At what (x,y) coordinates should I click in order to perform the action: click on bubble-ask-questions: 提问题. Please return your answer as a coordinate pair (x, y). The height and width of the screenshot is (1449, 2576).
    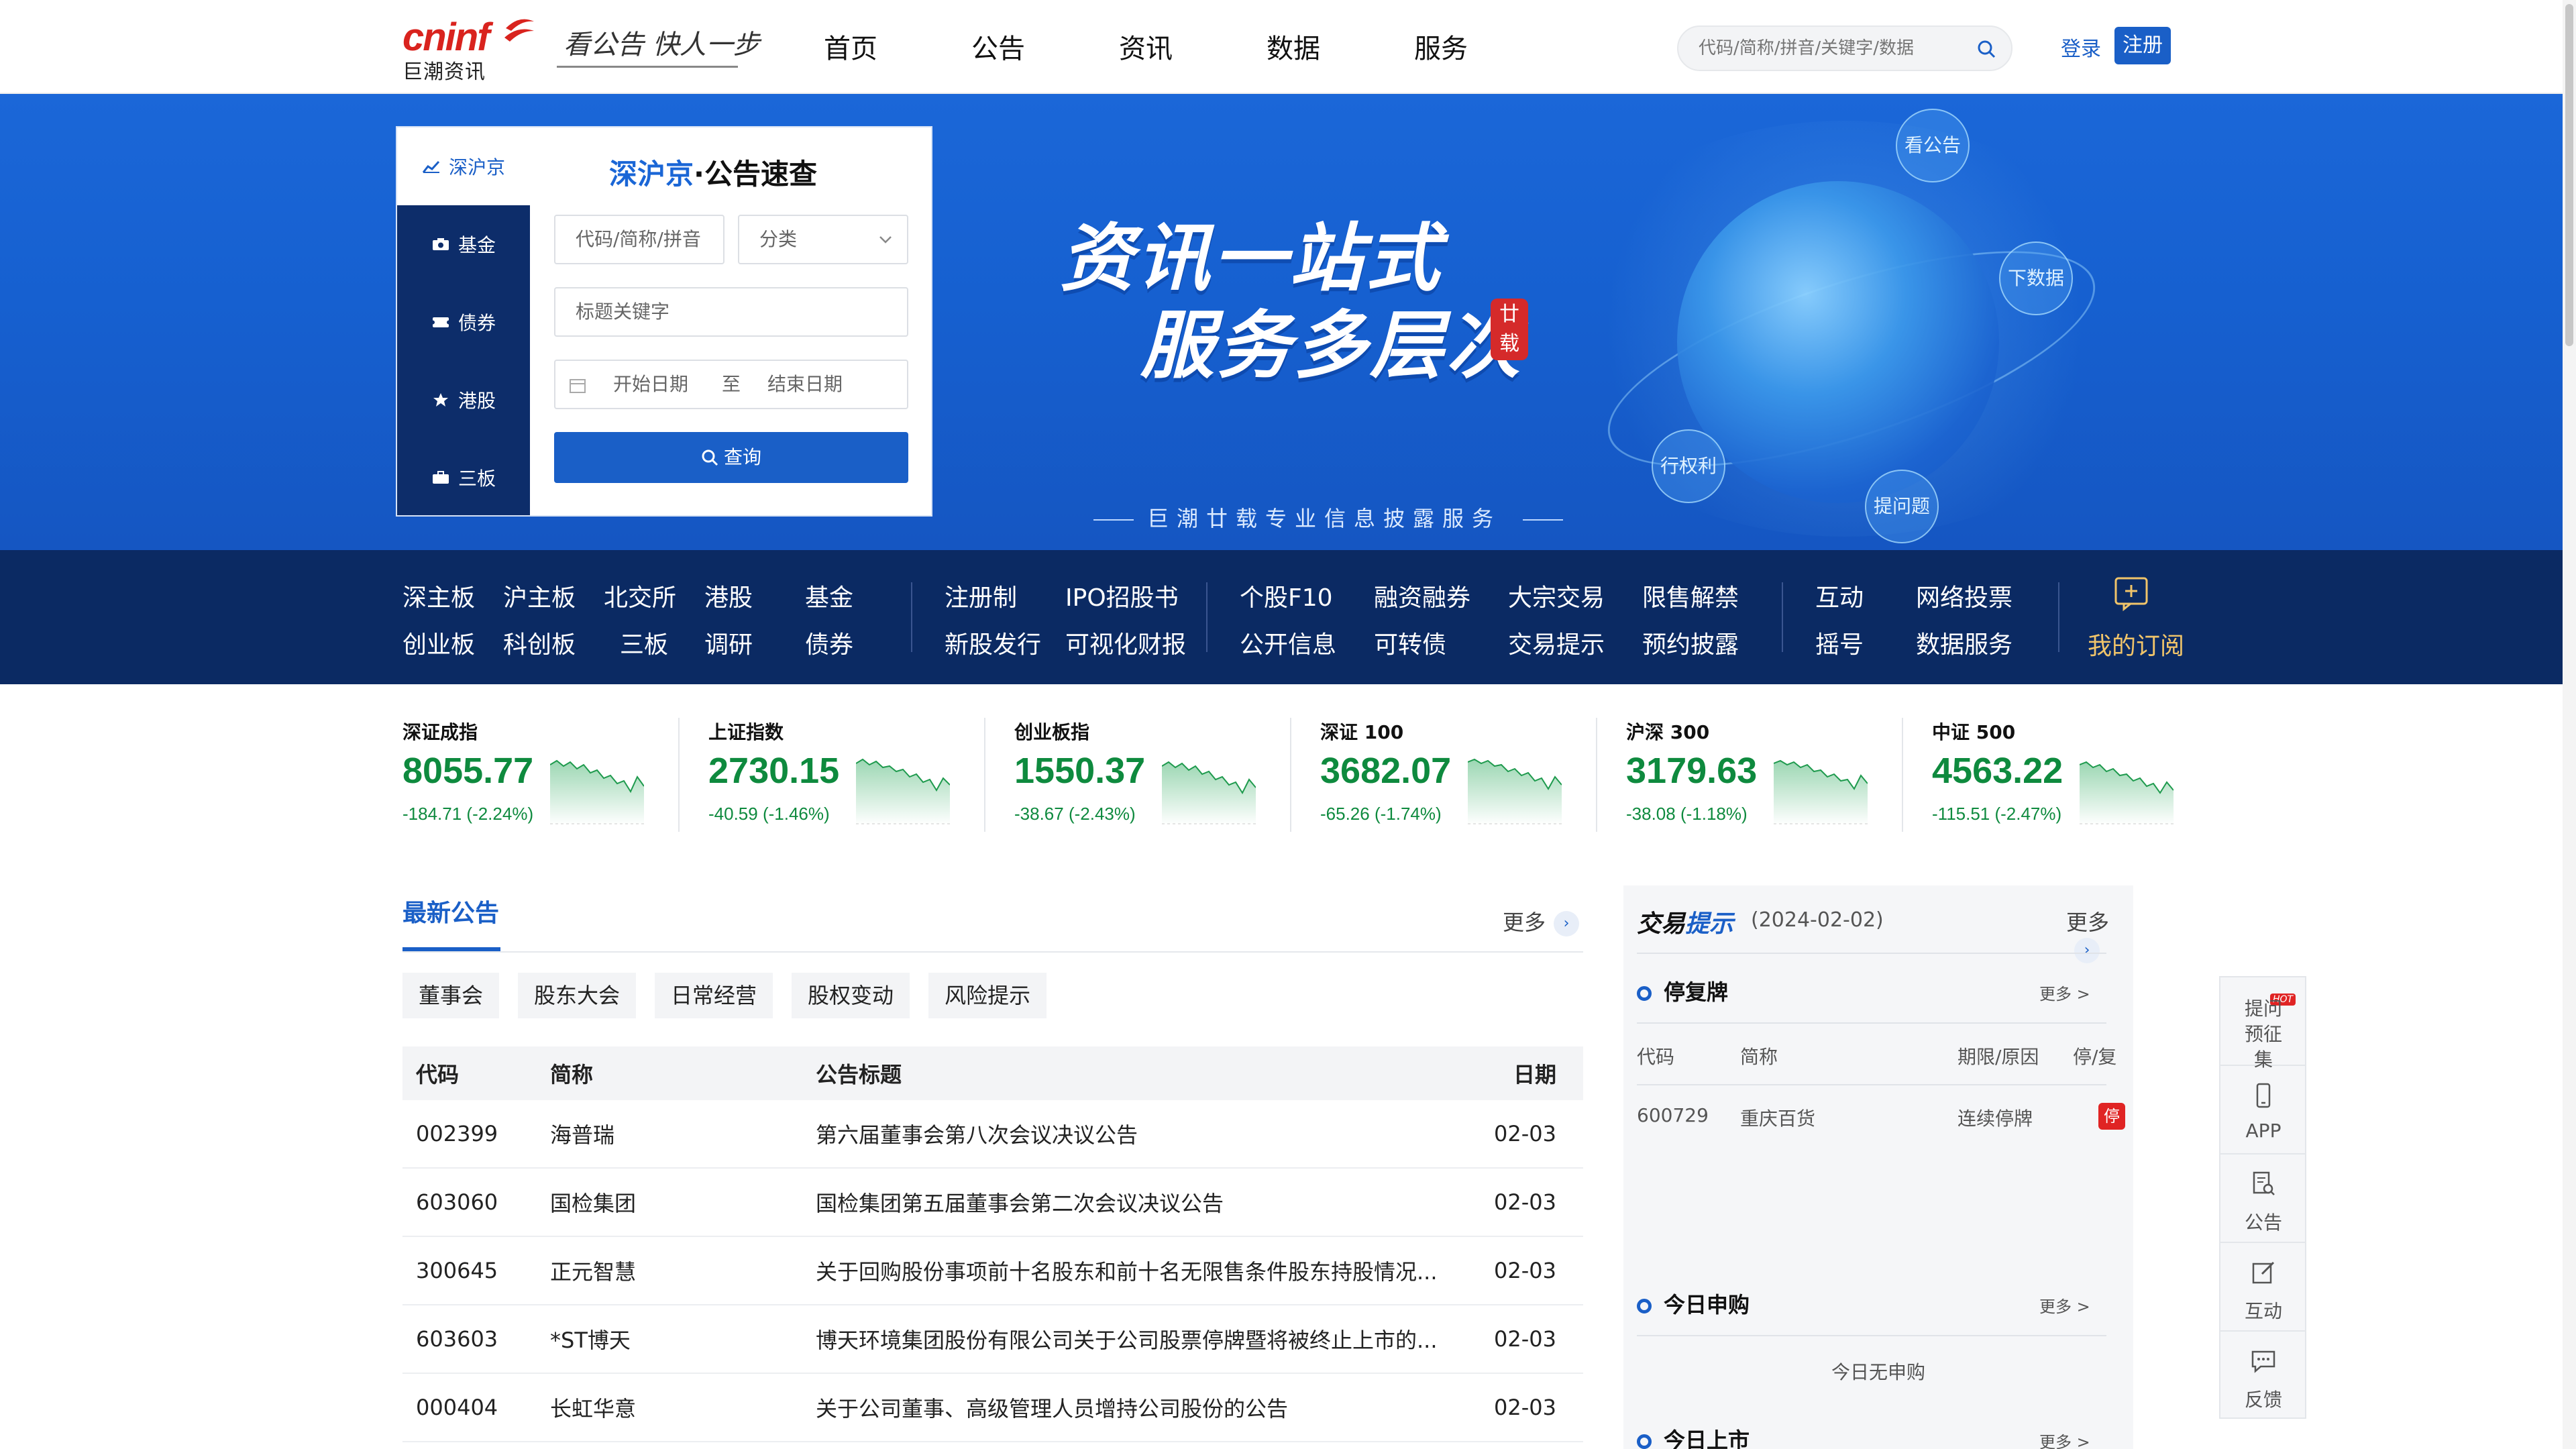
    Looking at the image, I should click on (1902, 506).